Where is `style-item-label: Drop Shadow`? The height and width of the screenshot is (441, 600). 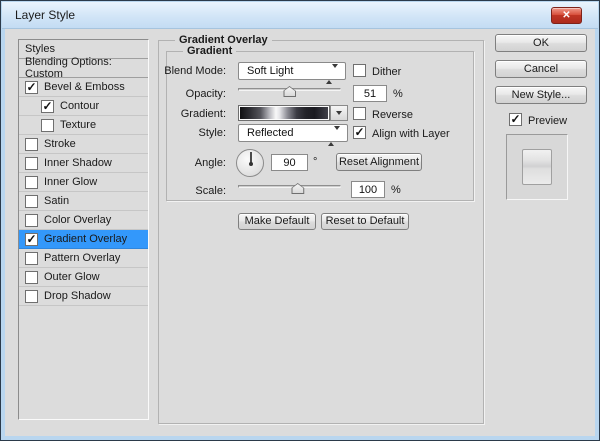 style-item-label: Drop Shadow is located at coordinates (77, 296).